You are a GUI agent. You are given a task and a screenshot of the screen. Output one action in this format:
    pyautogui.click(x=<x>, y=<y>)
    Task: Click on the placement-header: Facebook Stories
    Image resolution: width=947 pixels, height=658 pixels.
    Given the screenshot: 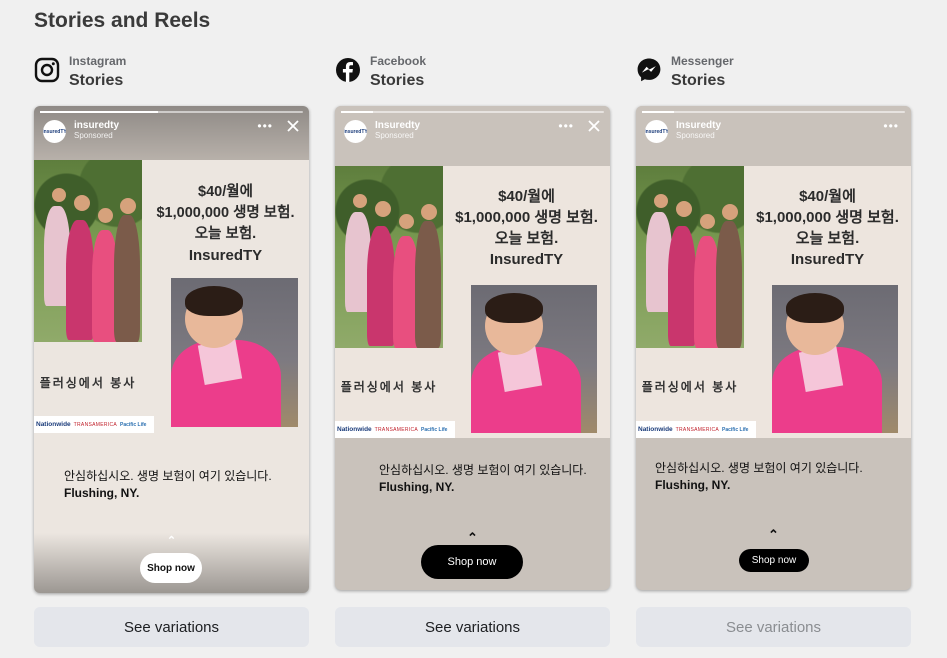 What is the action you would take?
    pyautogui.click(x=472, y=76)
    